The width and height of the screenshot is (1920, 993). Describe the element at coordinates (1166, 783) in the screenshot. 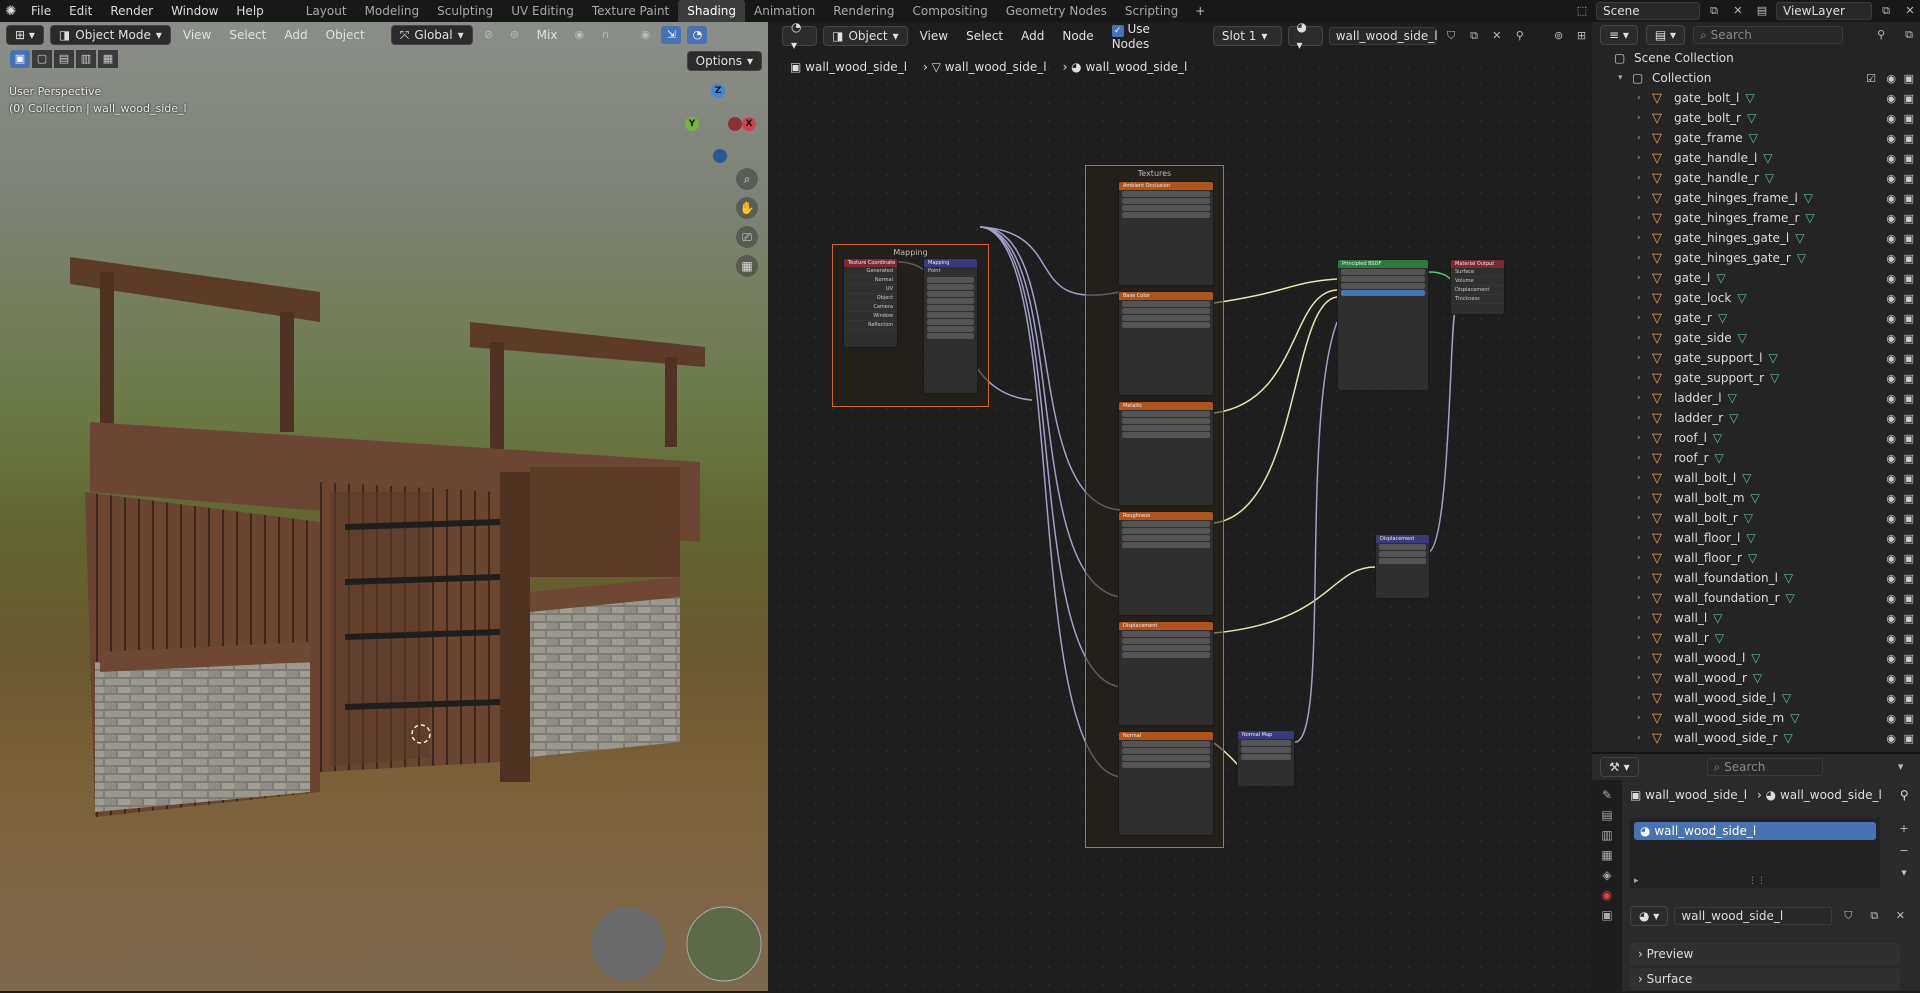

I see `node-normal-texture: Normal` at that location.